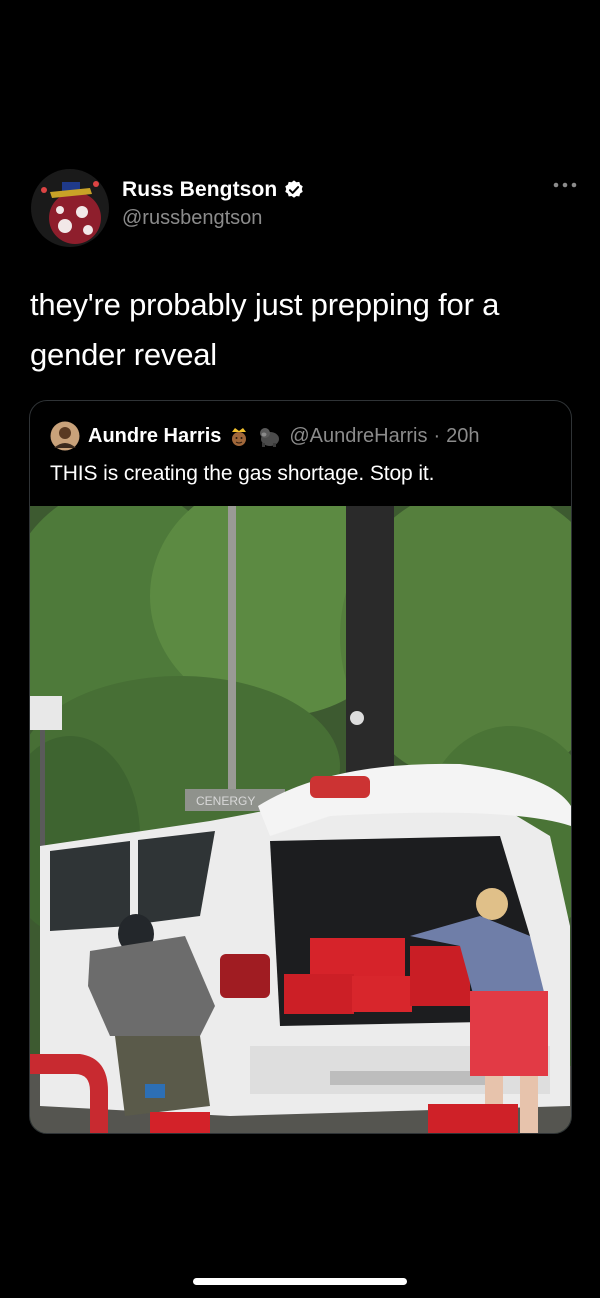 The image size is (600, 1298). Describe the element at coordinates (294, 189) in the screenshot. I see `verified-badge-icon` at that location.